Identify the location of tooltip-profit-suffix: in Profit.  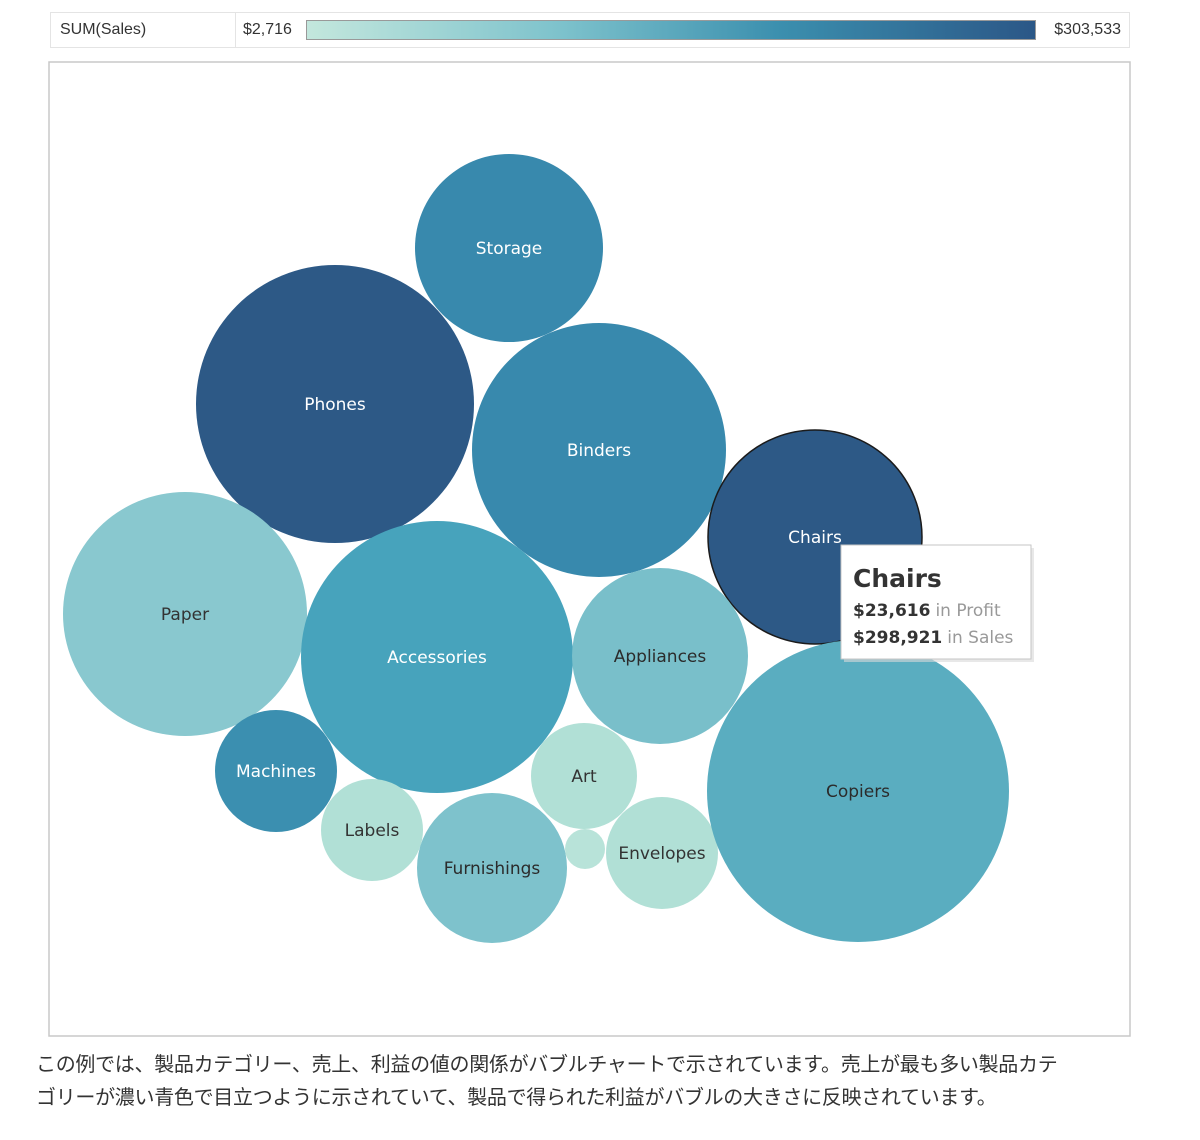
(968, 611).